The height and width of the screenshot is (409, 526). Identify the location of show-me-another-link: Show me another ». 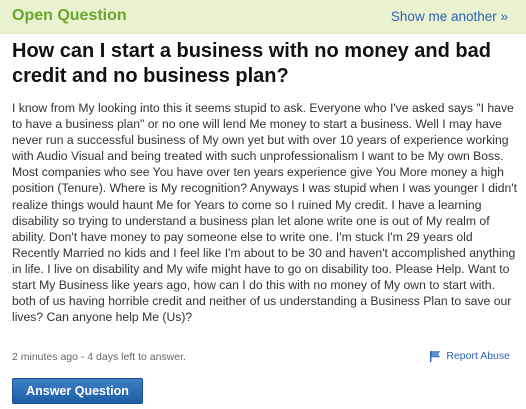
(449, 16).